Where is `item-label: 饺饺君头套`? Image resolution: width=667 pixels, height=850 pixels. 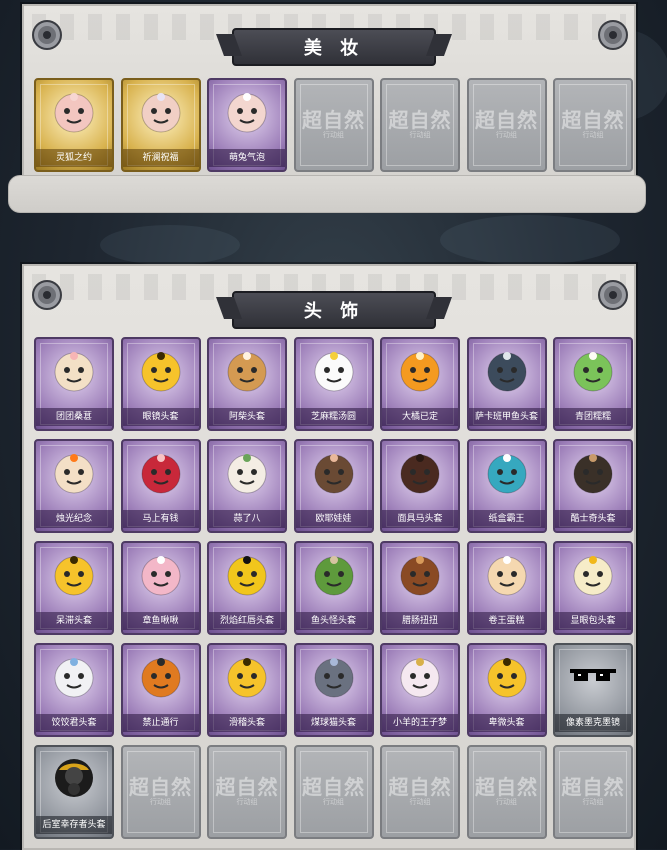 item-label: 饺饺君头套 is located at coordinates (74, 723).